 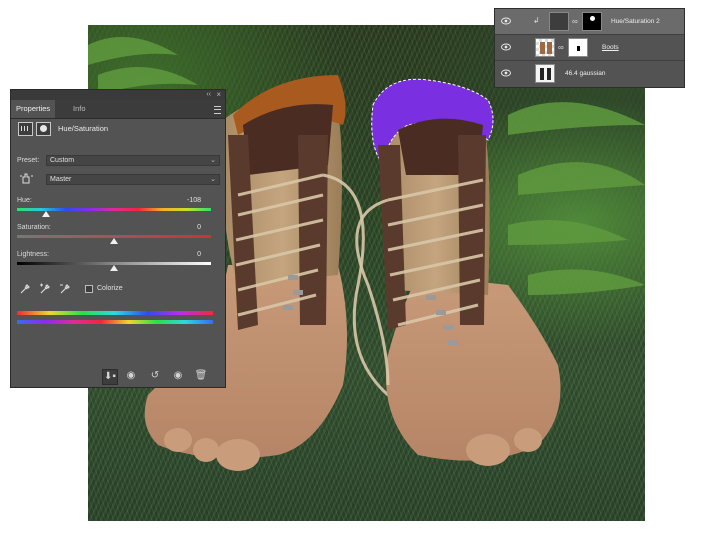 What do you see at coordinates (208, 94) in the screenshot?
I see `collapse-icon: ‹‹` at bounding box center [208, 94].